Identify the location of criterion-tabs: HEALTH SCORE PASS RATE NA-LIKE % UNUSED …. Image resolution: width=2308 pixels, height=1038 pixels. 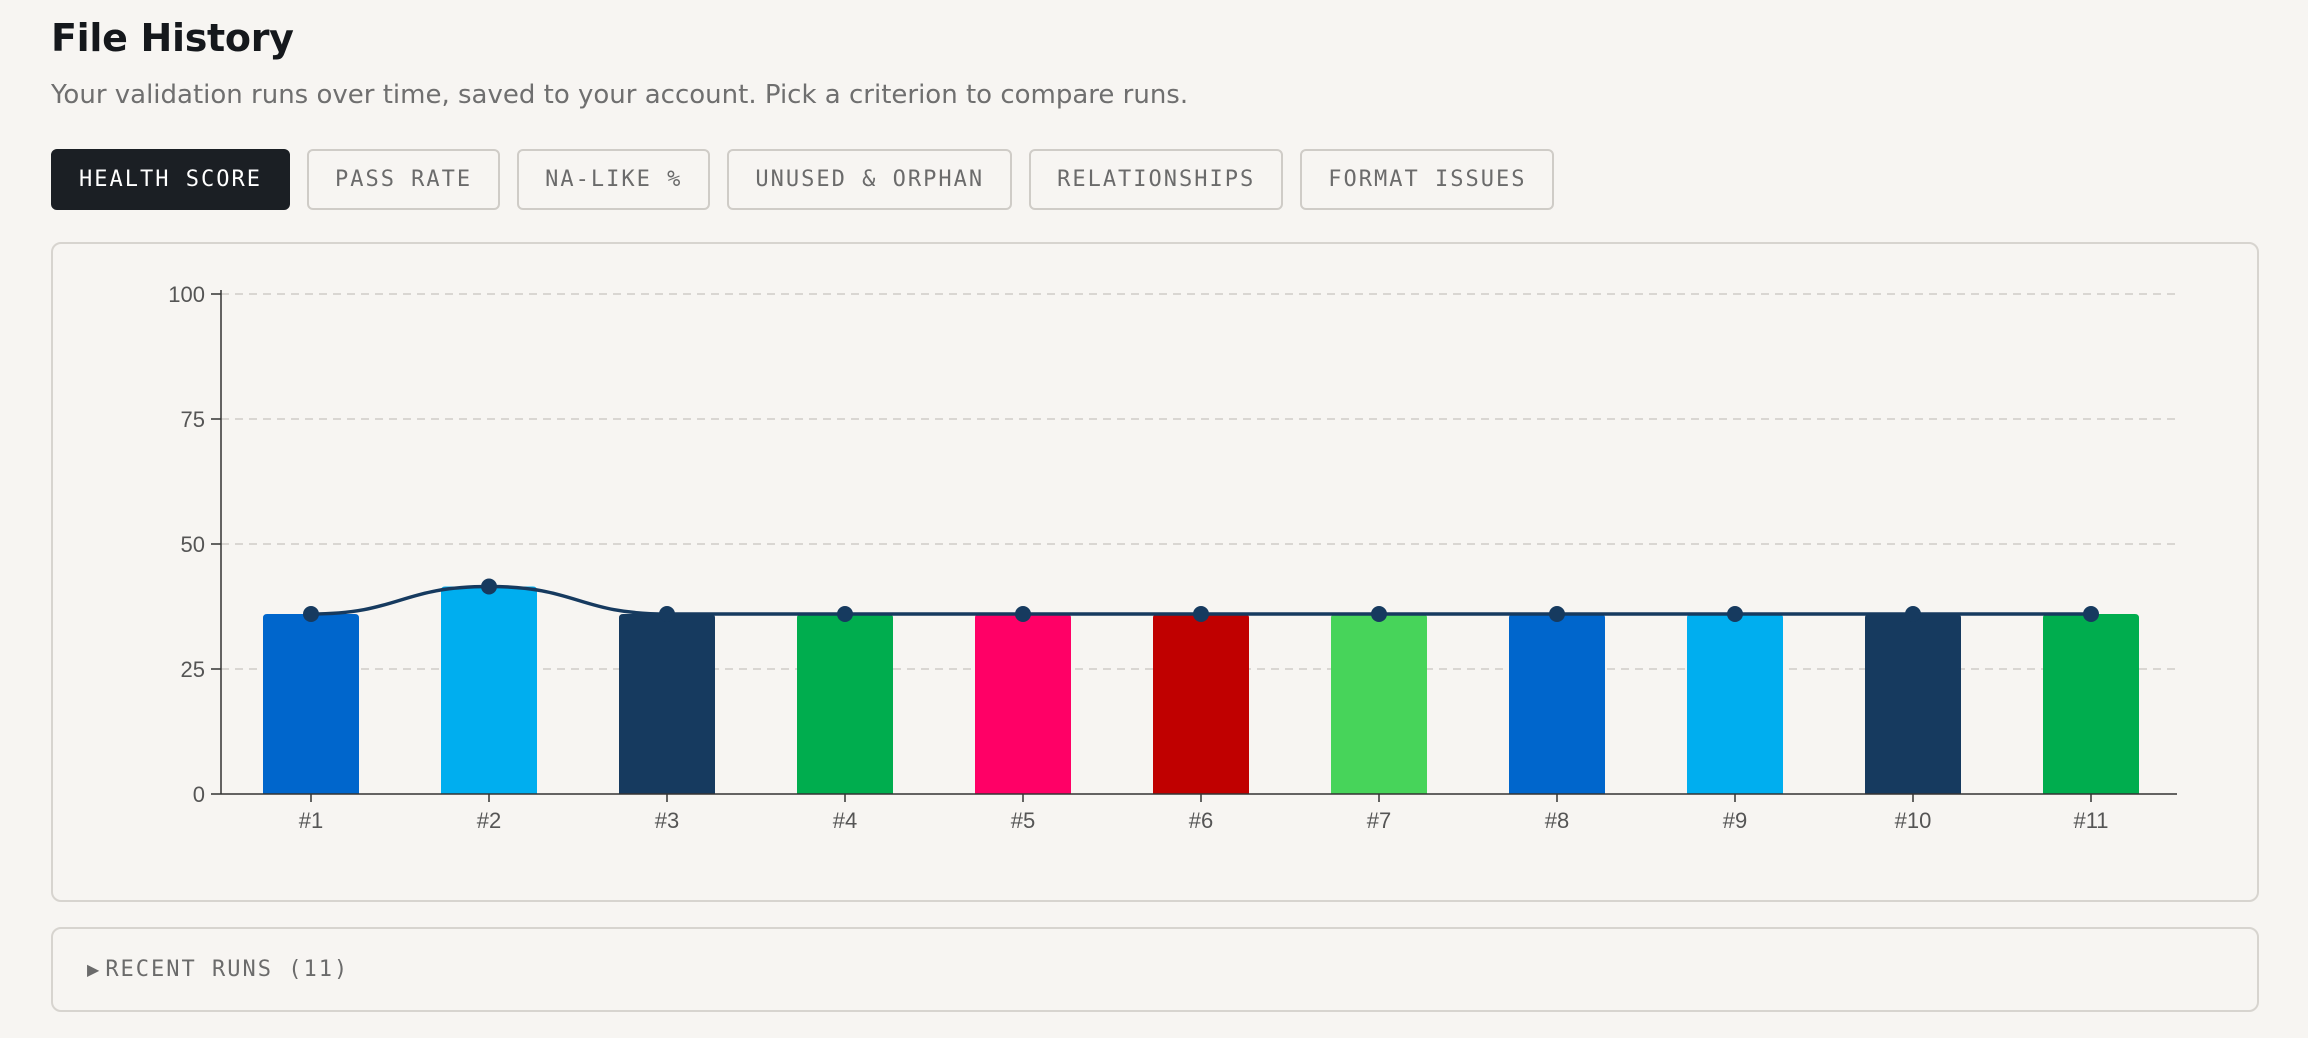
(803, 179).